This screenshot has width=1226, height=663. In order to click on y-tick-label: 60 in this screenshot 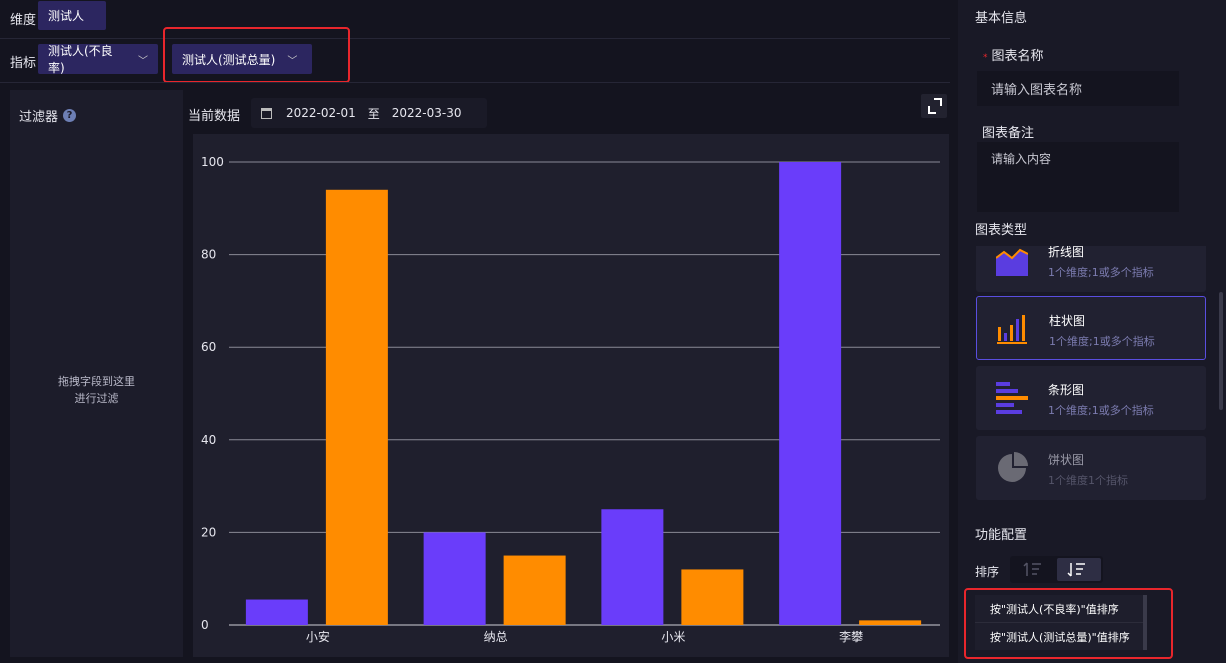, I will do `click(208, 347)`.